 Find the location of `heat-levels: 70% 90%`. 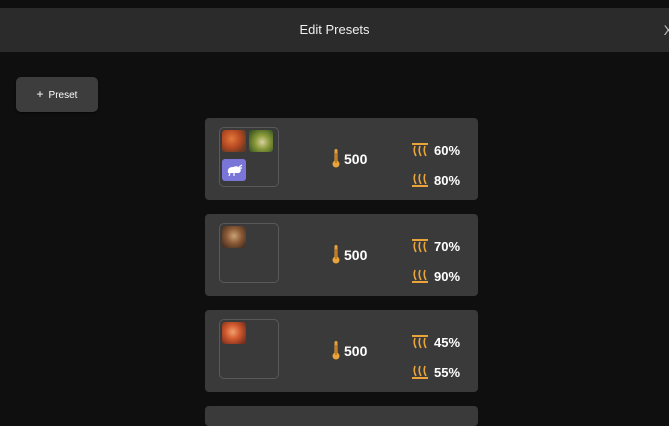

heat-levels: 70% 90% is located at coordinates (445, 261).